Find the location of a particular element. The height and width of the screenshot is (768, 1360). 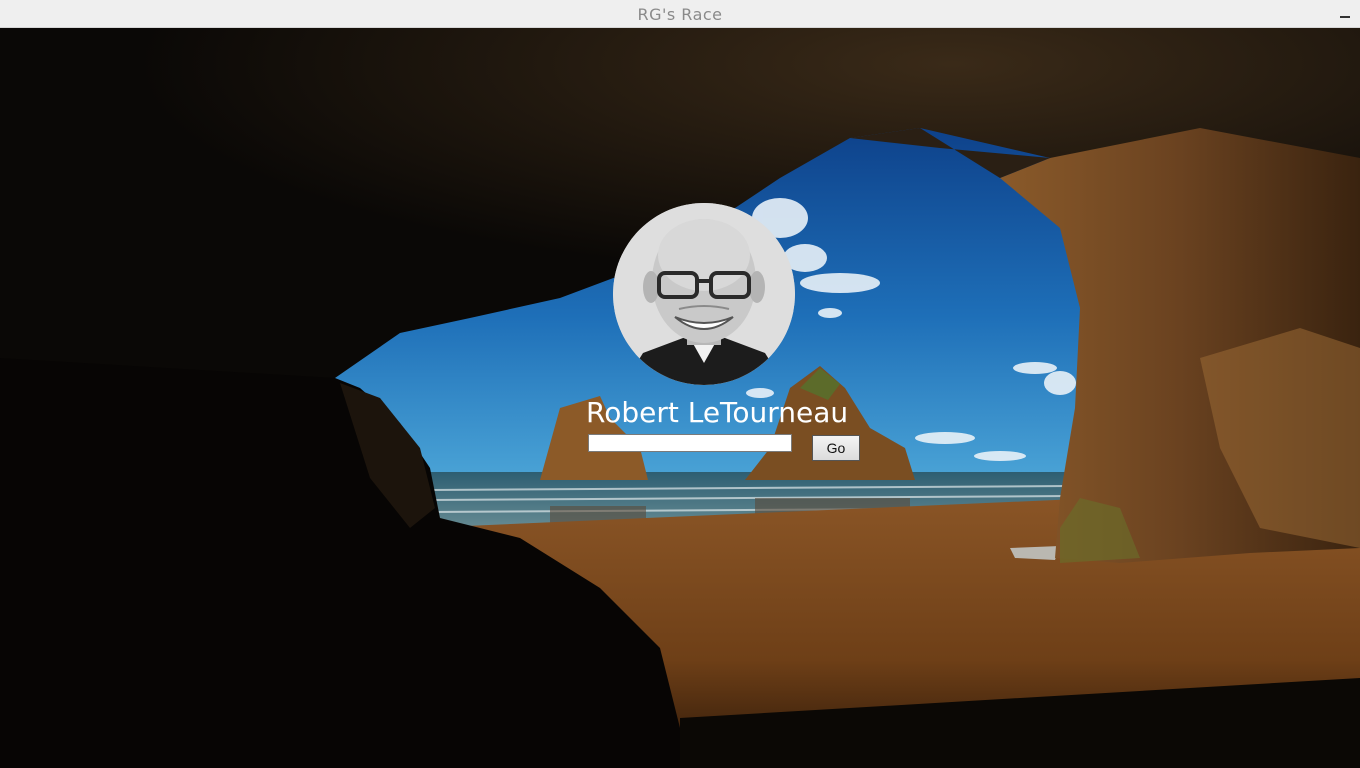

user-avatar is located at coordinates (704, 294).